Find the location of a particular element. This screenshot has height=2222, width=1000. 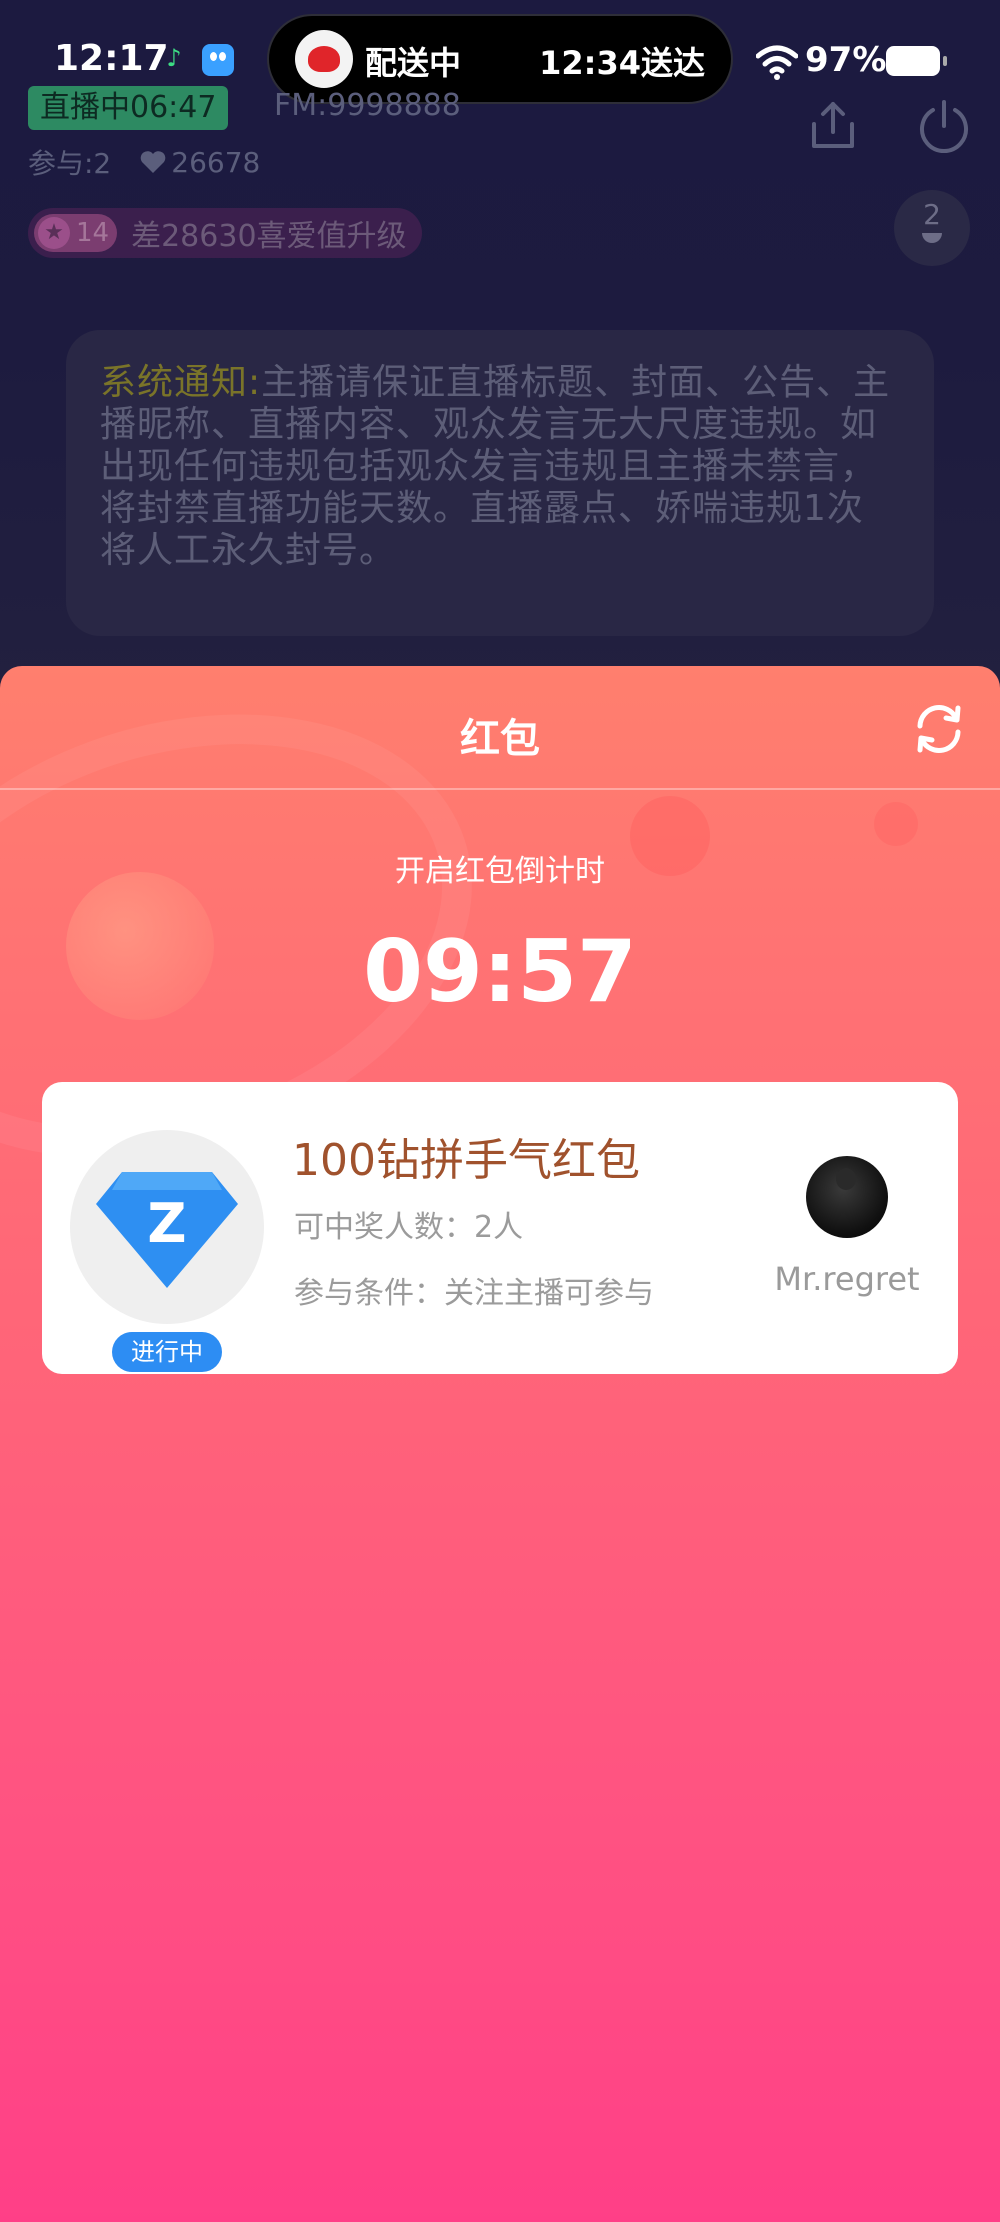

delivery-rider-icon is located at coordinates (324, 59).